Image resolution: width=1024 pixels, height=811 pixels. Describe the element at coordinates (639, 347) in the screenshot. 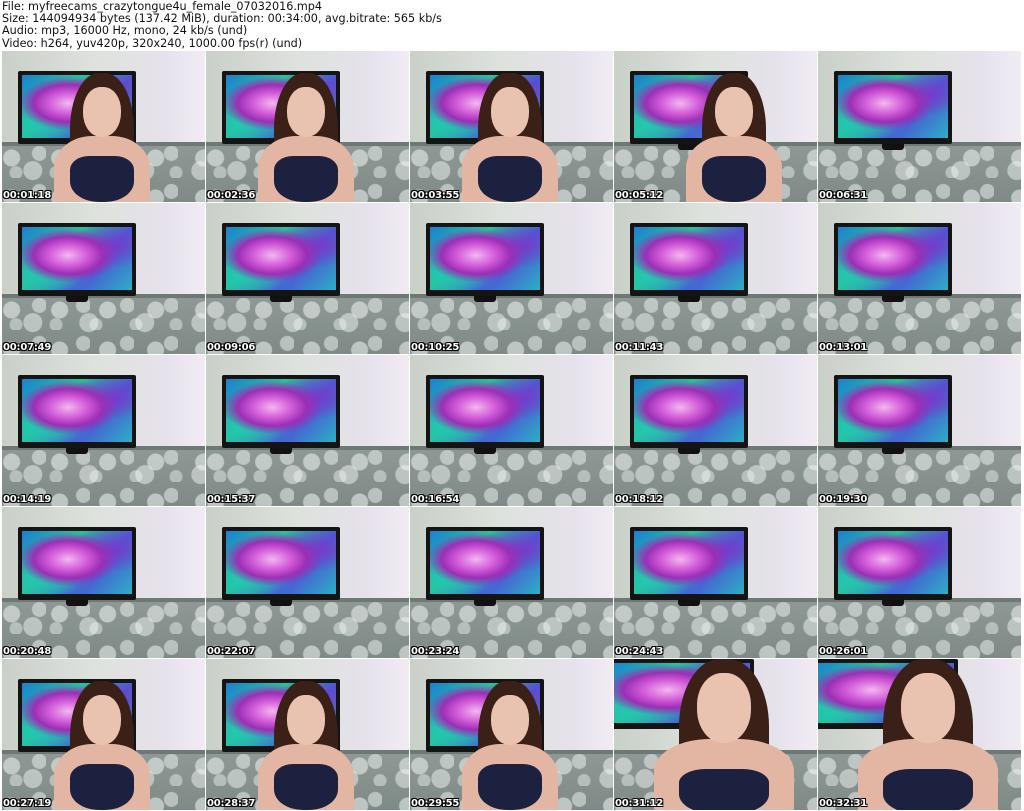

I see `timestamp-label: 00:11:43` at that location.